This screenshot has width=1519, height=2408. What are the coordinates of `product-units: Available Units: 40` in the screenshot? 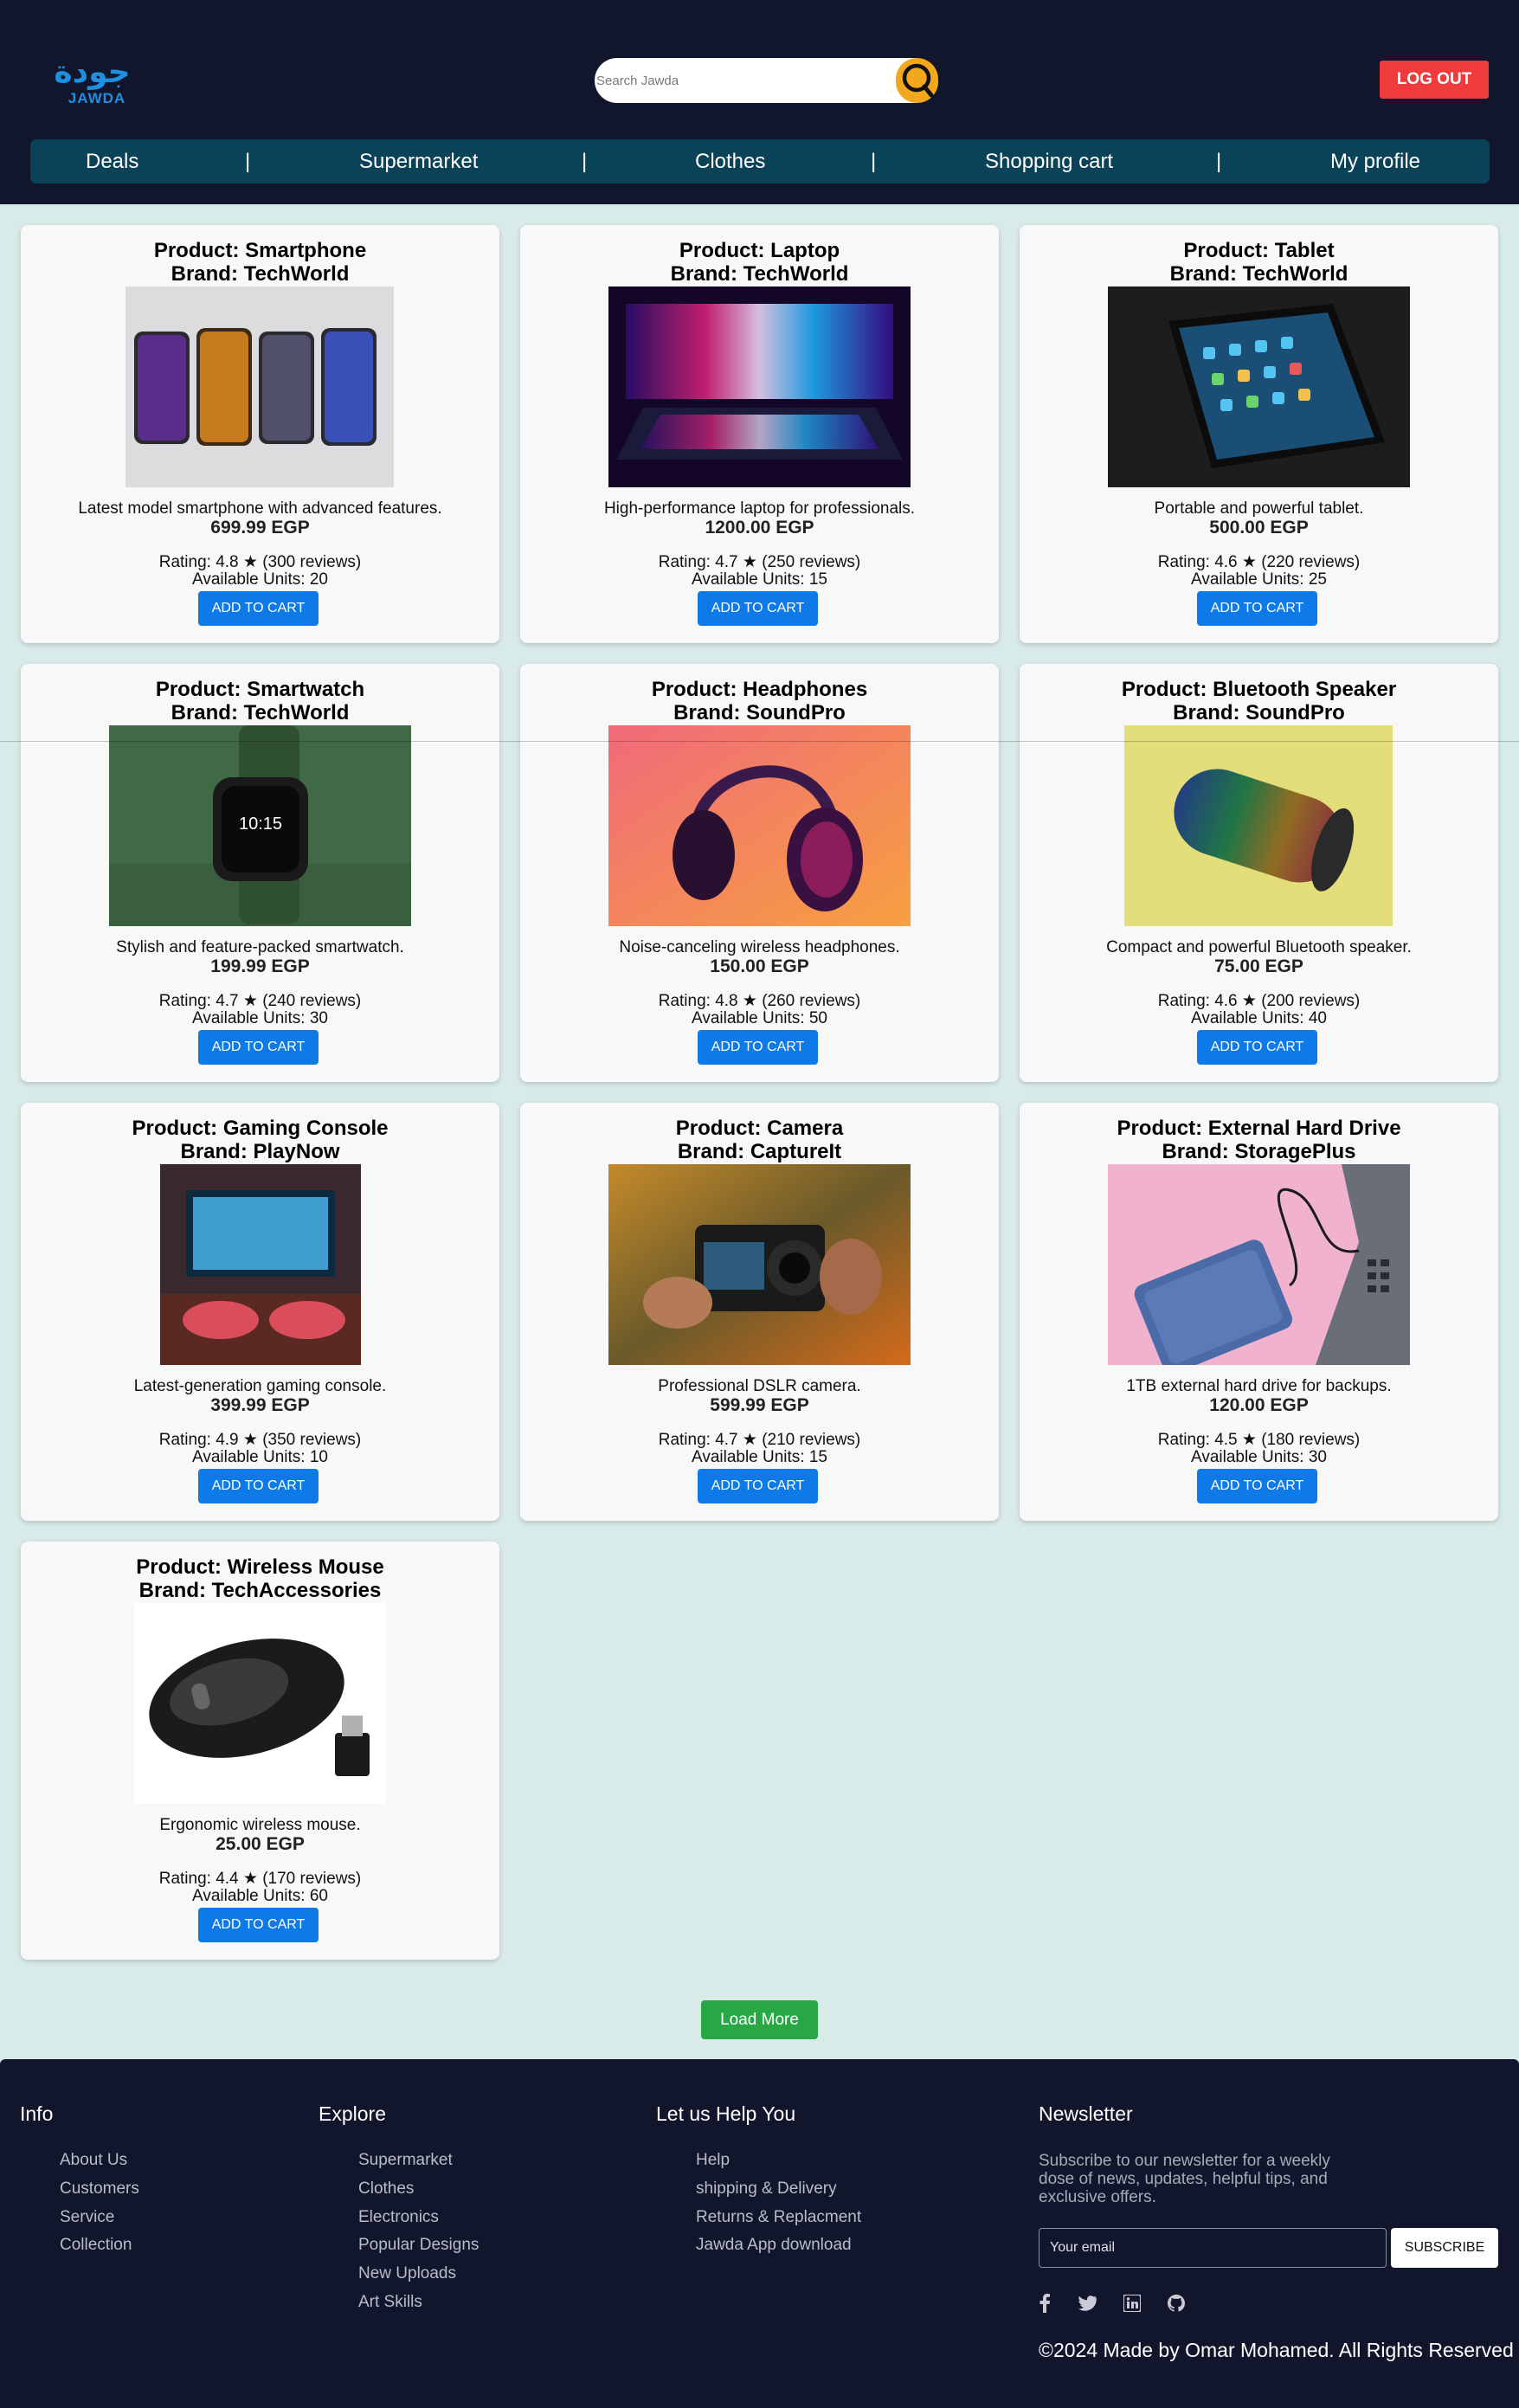 It's located at (1259, 1018).